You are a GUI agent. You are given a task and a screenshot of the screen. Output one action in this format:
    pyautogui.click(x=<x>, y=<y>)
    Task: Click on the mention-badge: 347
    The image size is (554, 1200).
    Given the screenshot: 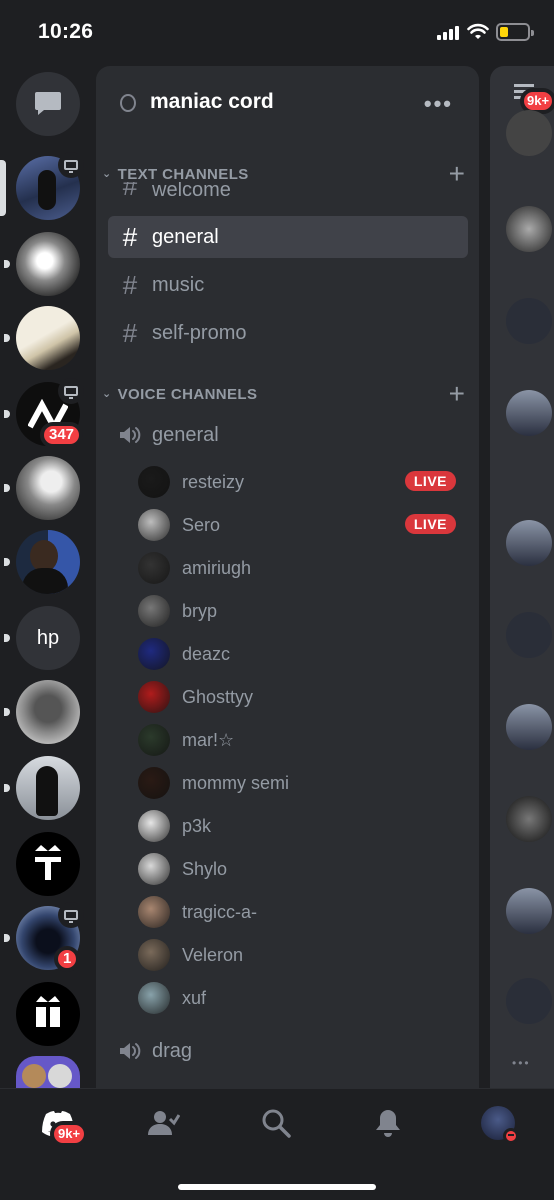 What is the action you would take?
    pyautogui.click(x=62, y=435)
    